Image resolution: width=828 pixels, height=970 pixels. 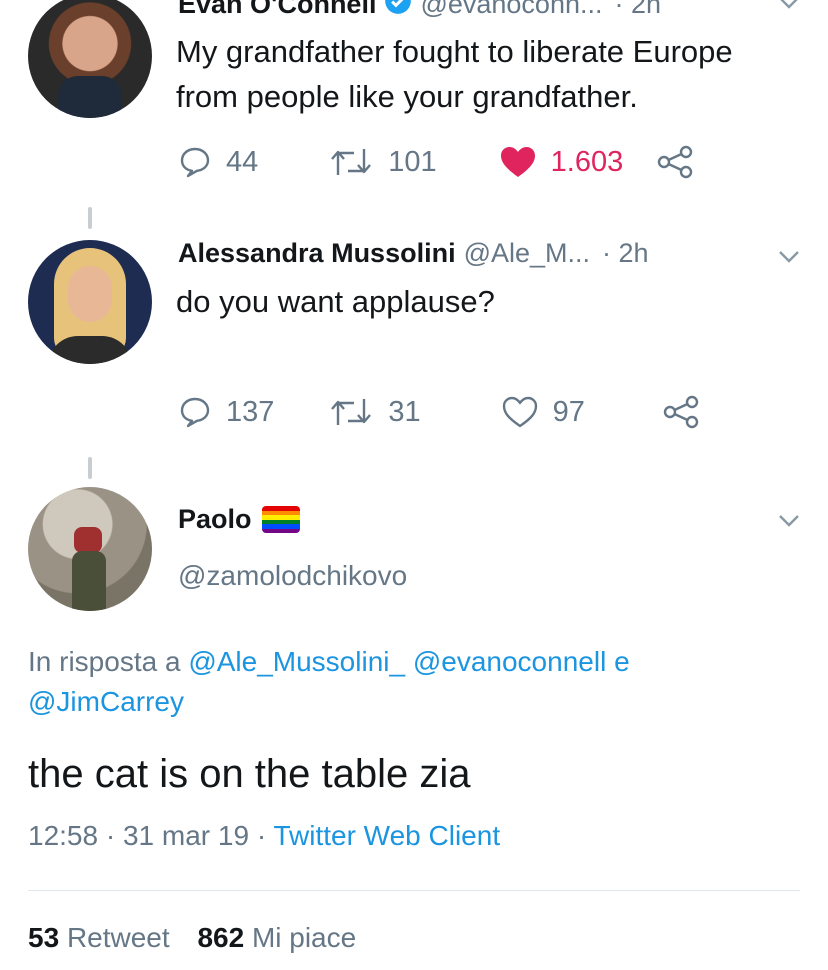 What do you see at coordinates (374, 412) in the screenshot?
I see `retweet-button: 31` at bounding box center [374, 412].